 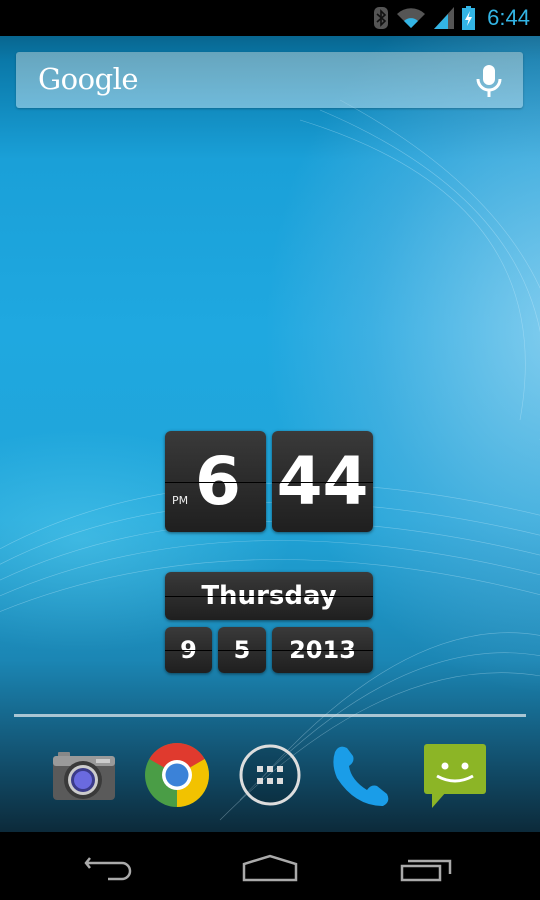 What do you see at coordinates (444, 18) in the screenshot?
I see `cell-signal-icon` at bounding box center [444, 18].